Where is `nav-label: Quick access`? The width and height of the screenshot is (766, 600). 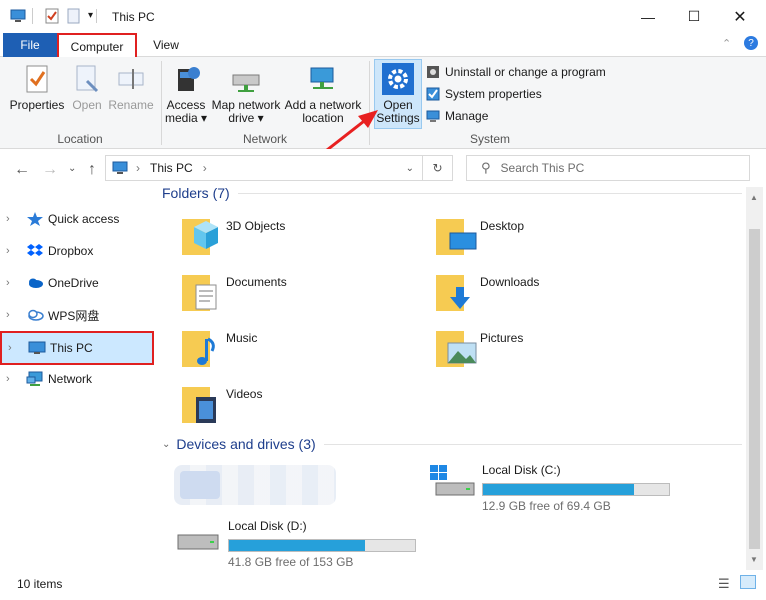 nav-label: Quick access is located at coordinates (84, 219).